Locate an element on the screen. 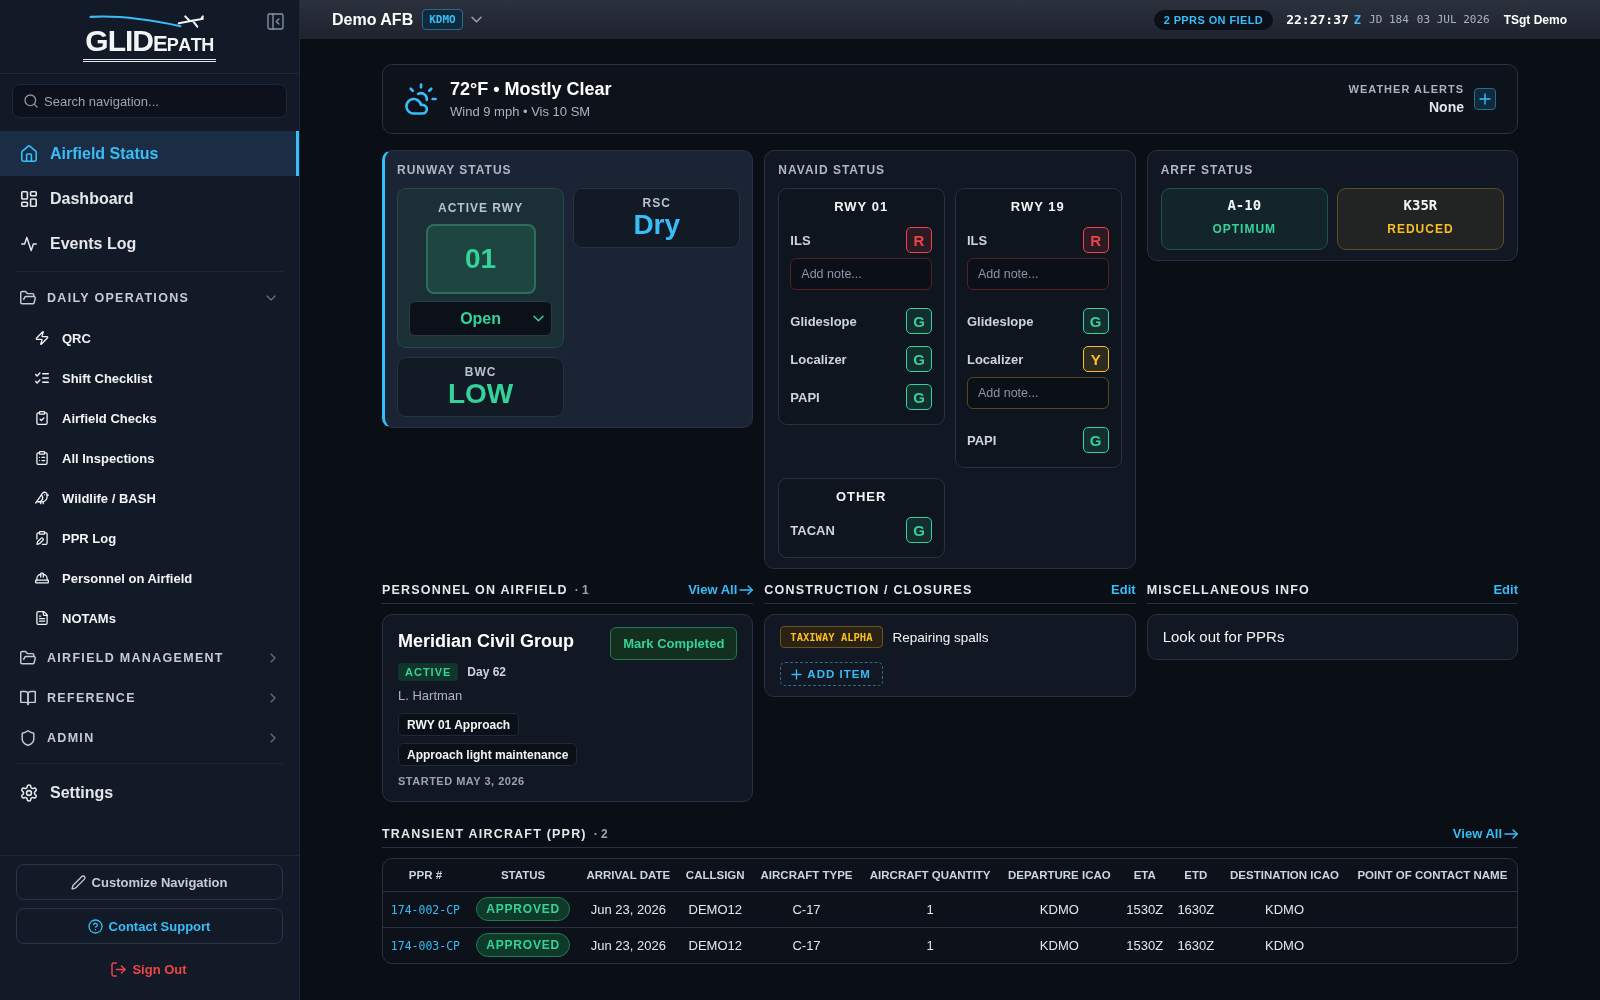 This screenshot has width=1600, height=1000. checklist-icon is located at coordinates (42, 378).